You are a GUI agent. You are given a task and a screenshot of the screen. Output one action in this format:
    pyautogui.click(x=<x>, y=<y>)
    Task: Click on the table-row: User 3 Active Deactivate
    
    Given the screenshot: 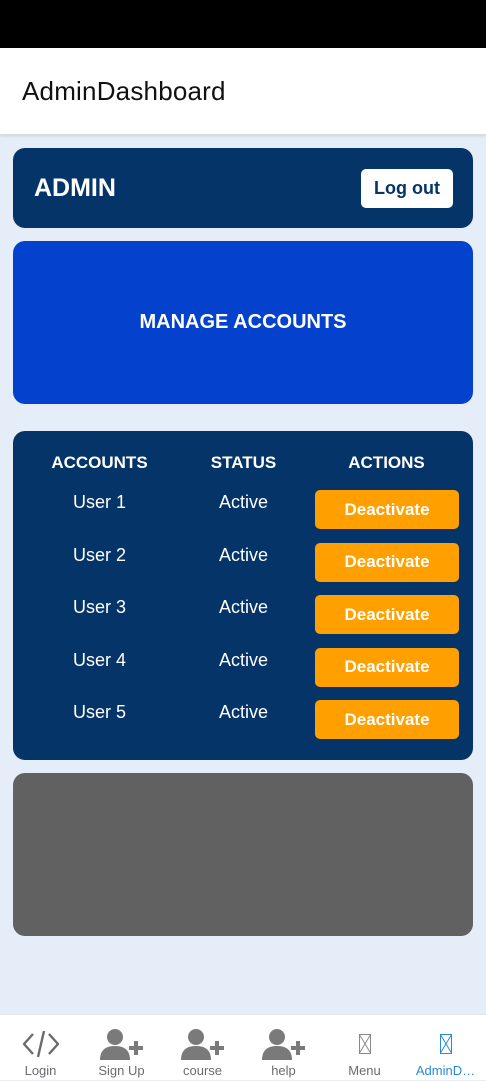 What is the action you would take?
    pyautogui.click(x=243, y=621)
    